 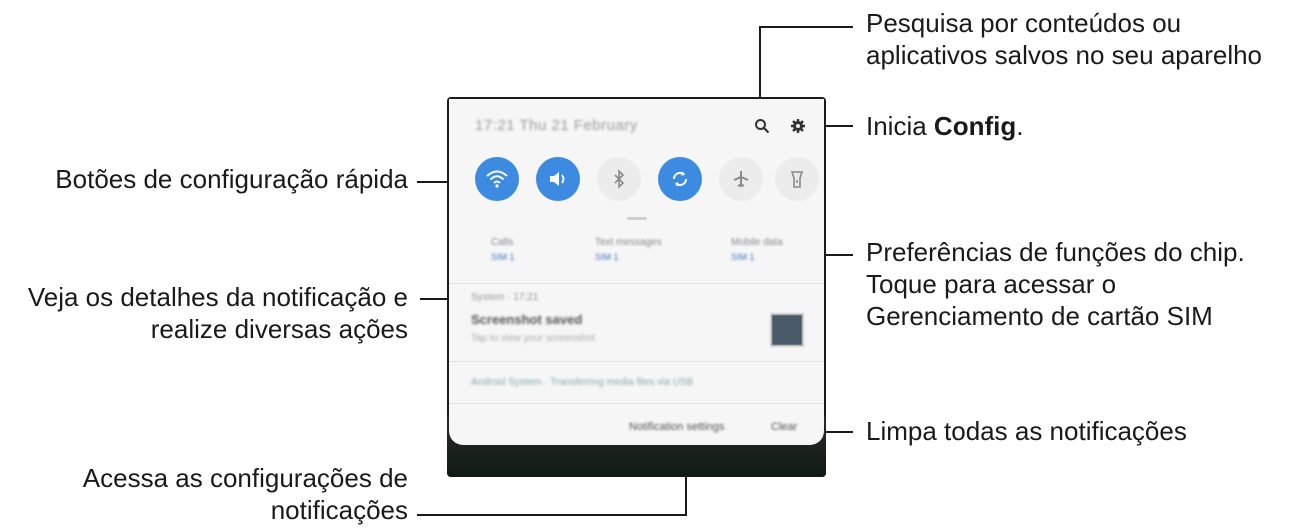 I want to click on sim-texts-label: Text messages, so click(x=628, y=242).